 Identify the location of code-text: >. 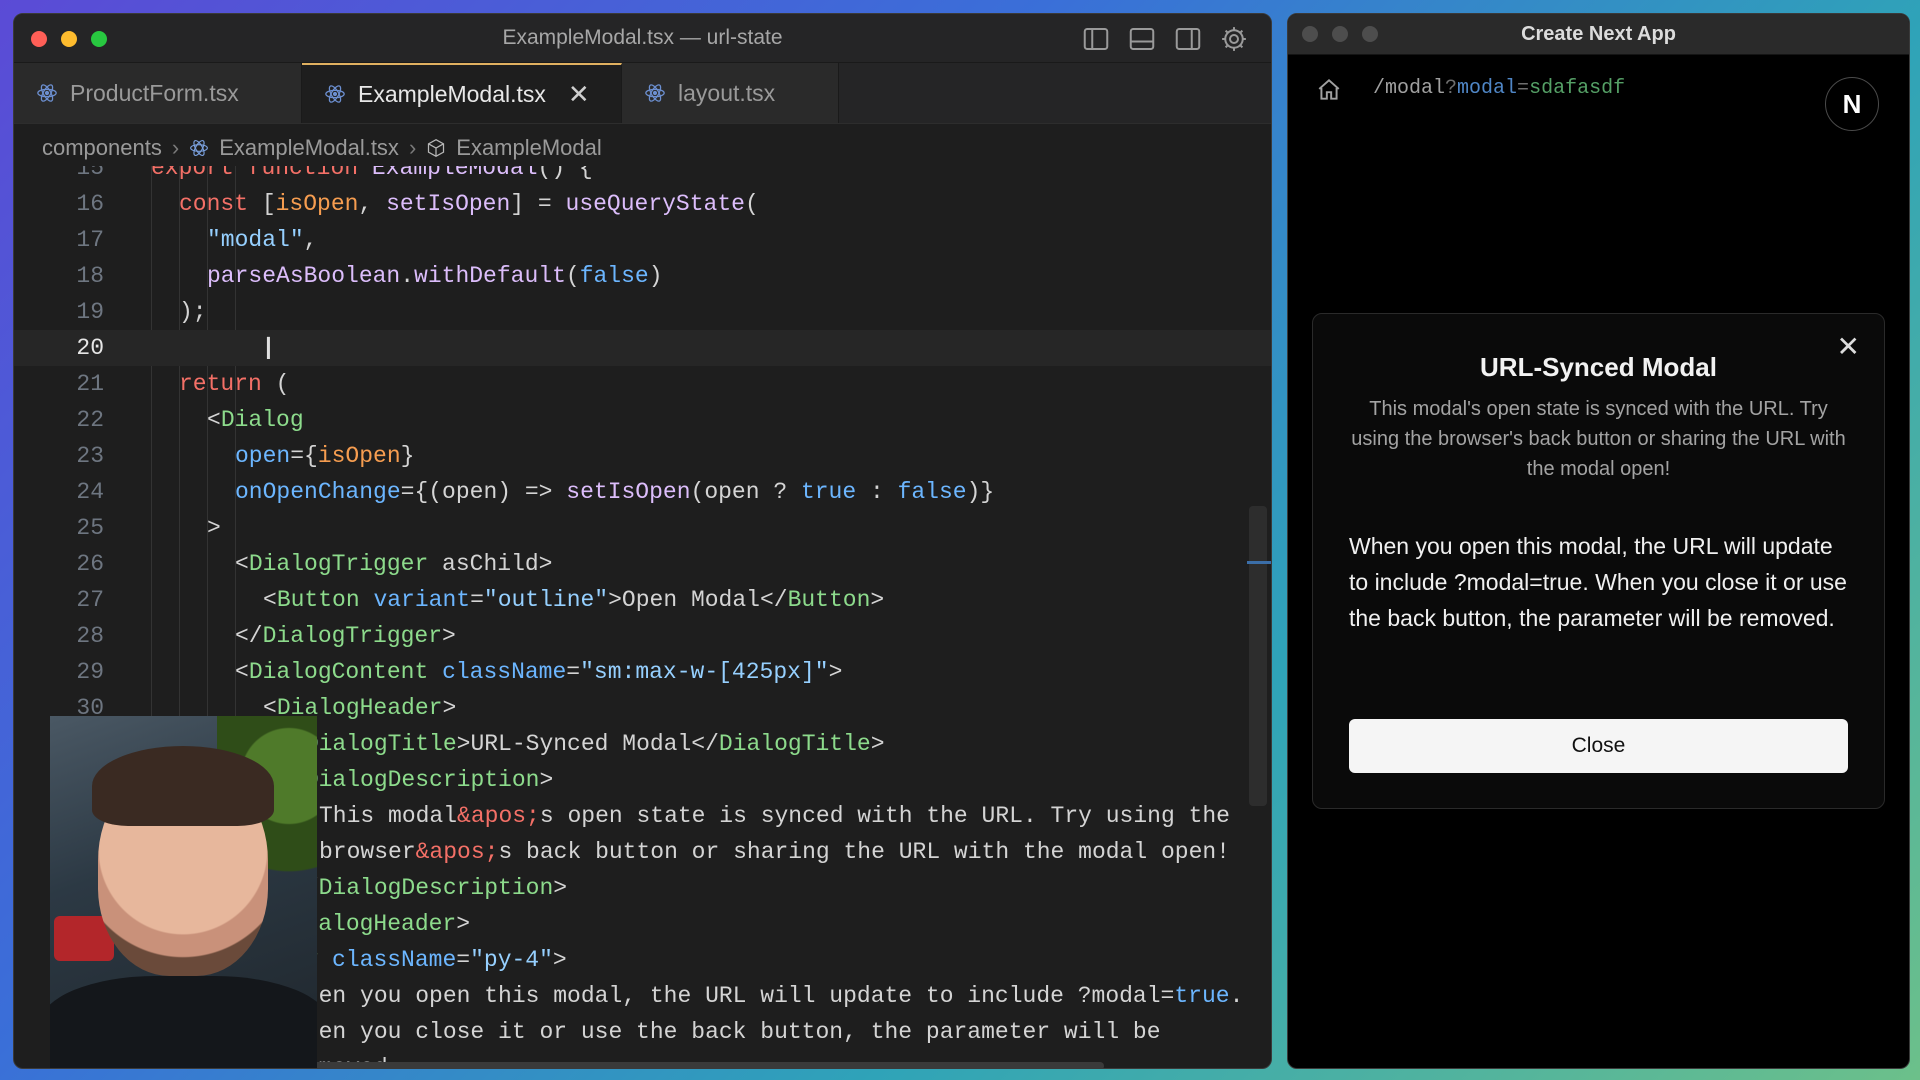
(214, 528).